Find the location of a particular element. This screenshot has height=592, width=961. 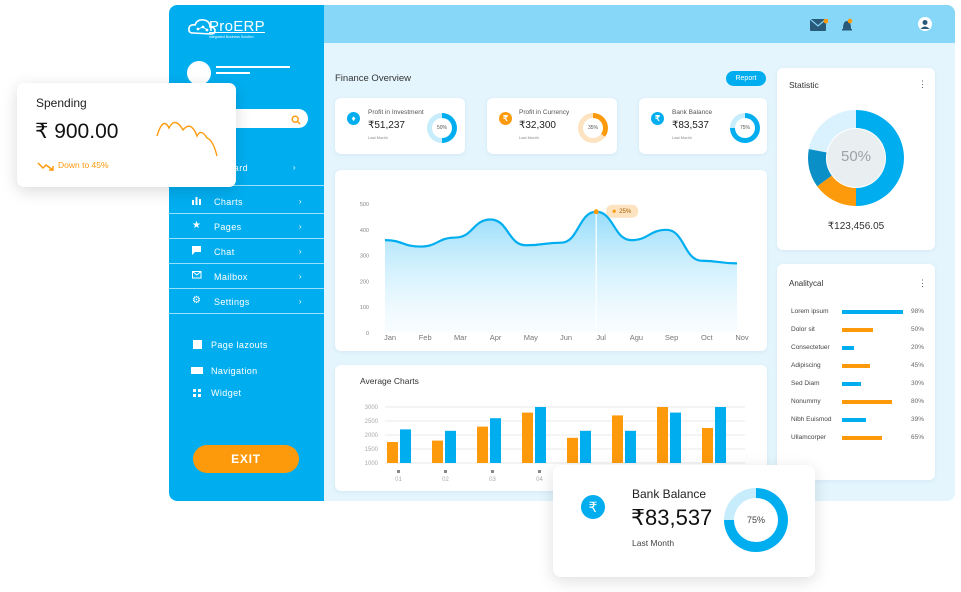

analytical-row-pct: 45% is located at coordinates (918, 365).